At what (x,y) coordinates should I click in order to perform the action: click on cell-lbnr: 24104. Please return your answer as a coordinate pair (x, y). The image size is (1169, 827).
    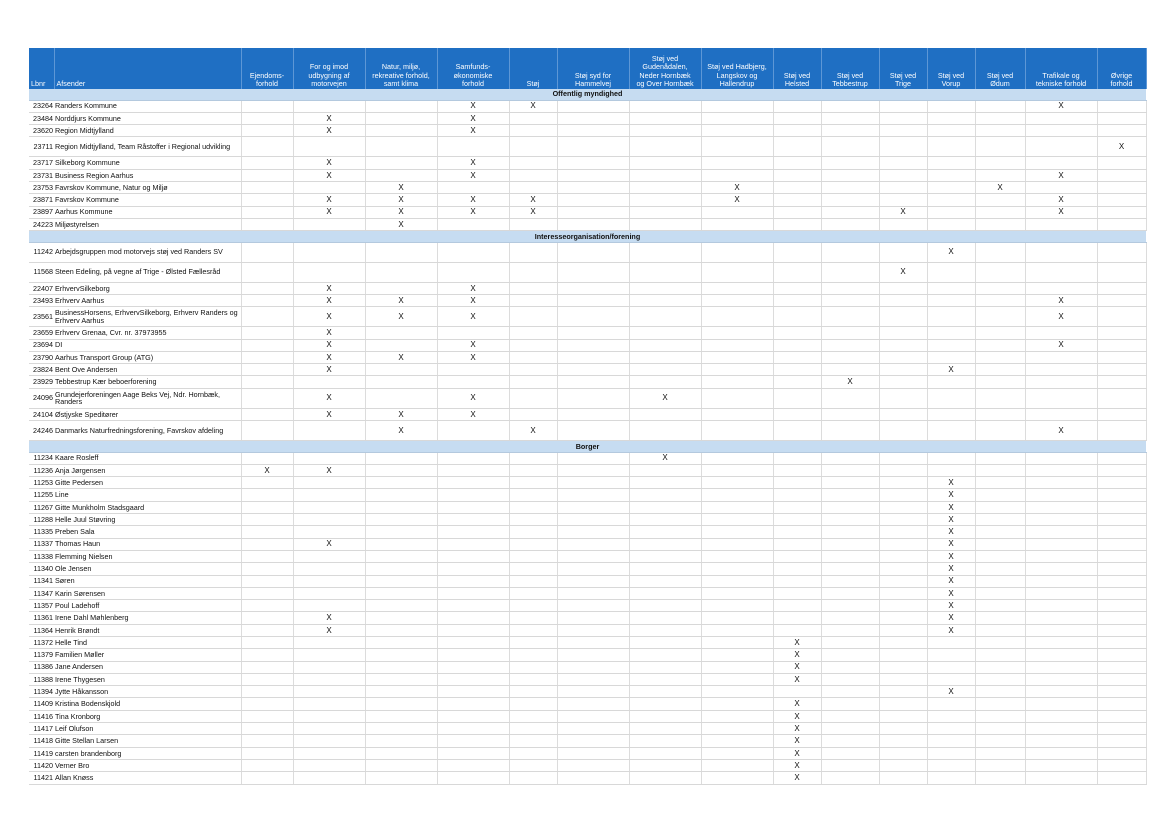
    Looking at the image, I should click on (41, 415).